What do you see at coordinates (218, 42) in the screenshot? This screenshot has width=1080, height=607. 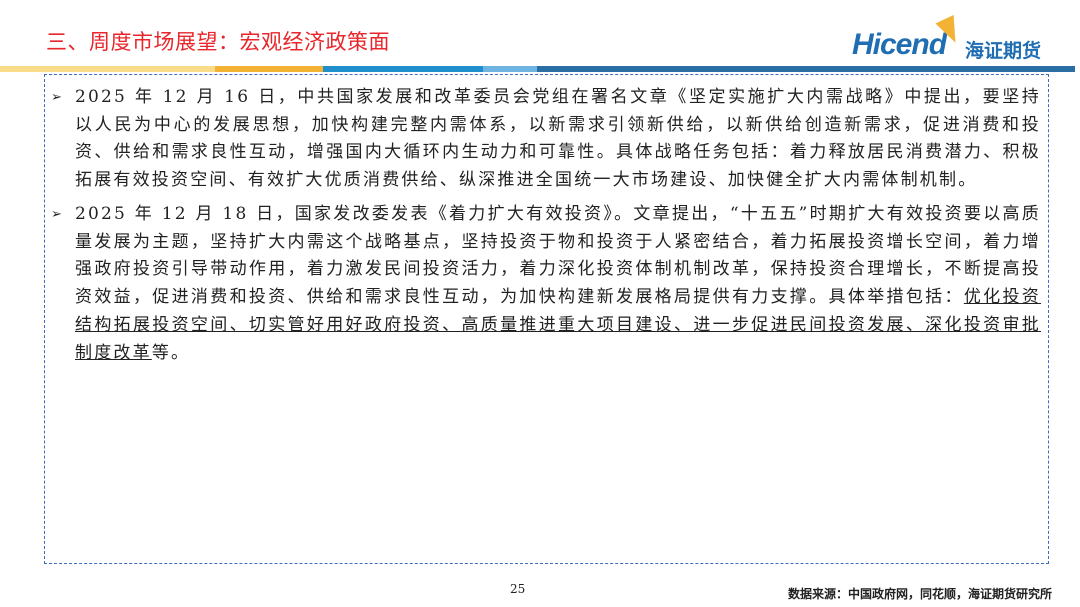 I see `page-title: 三、周度市场展望：宏观经济政策面` at bounding box center [218, 42].